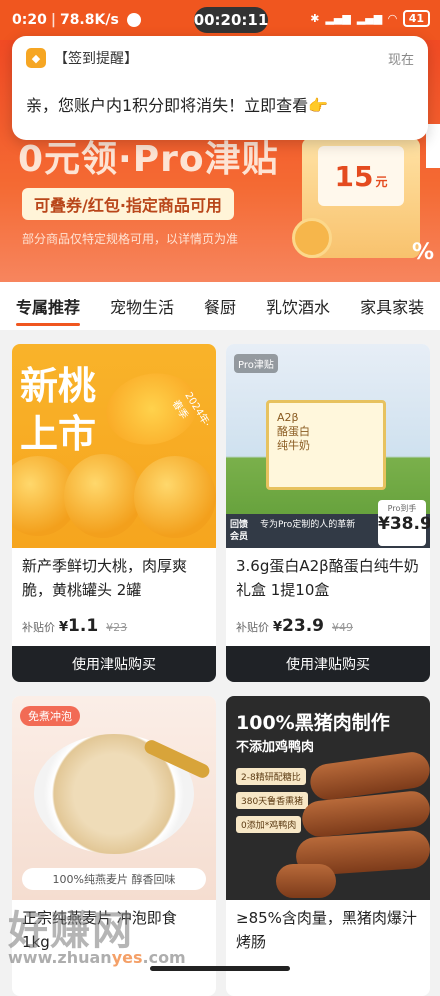 The image size is (440, 996). I want to click on push-notification: ◆ 【签到提醒】 现在 亲，您账户内1积分即将消失！立即查看👉, so click(220, 88).